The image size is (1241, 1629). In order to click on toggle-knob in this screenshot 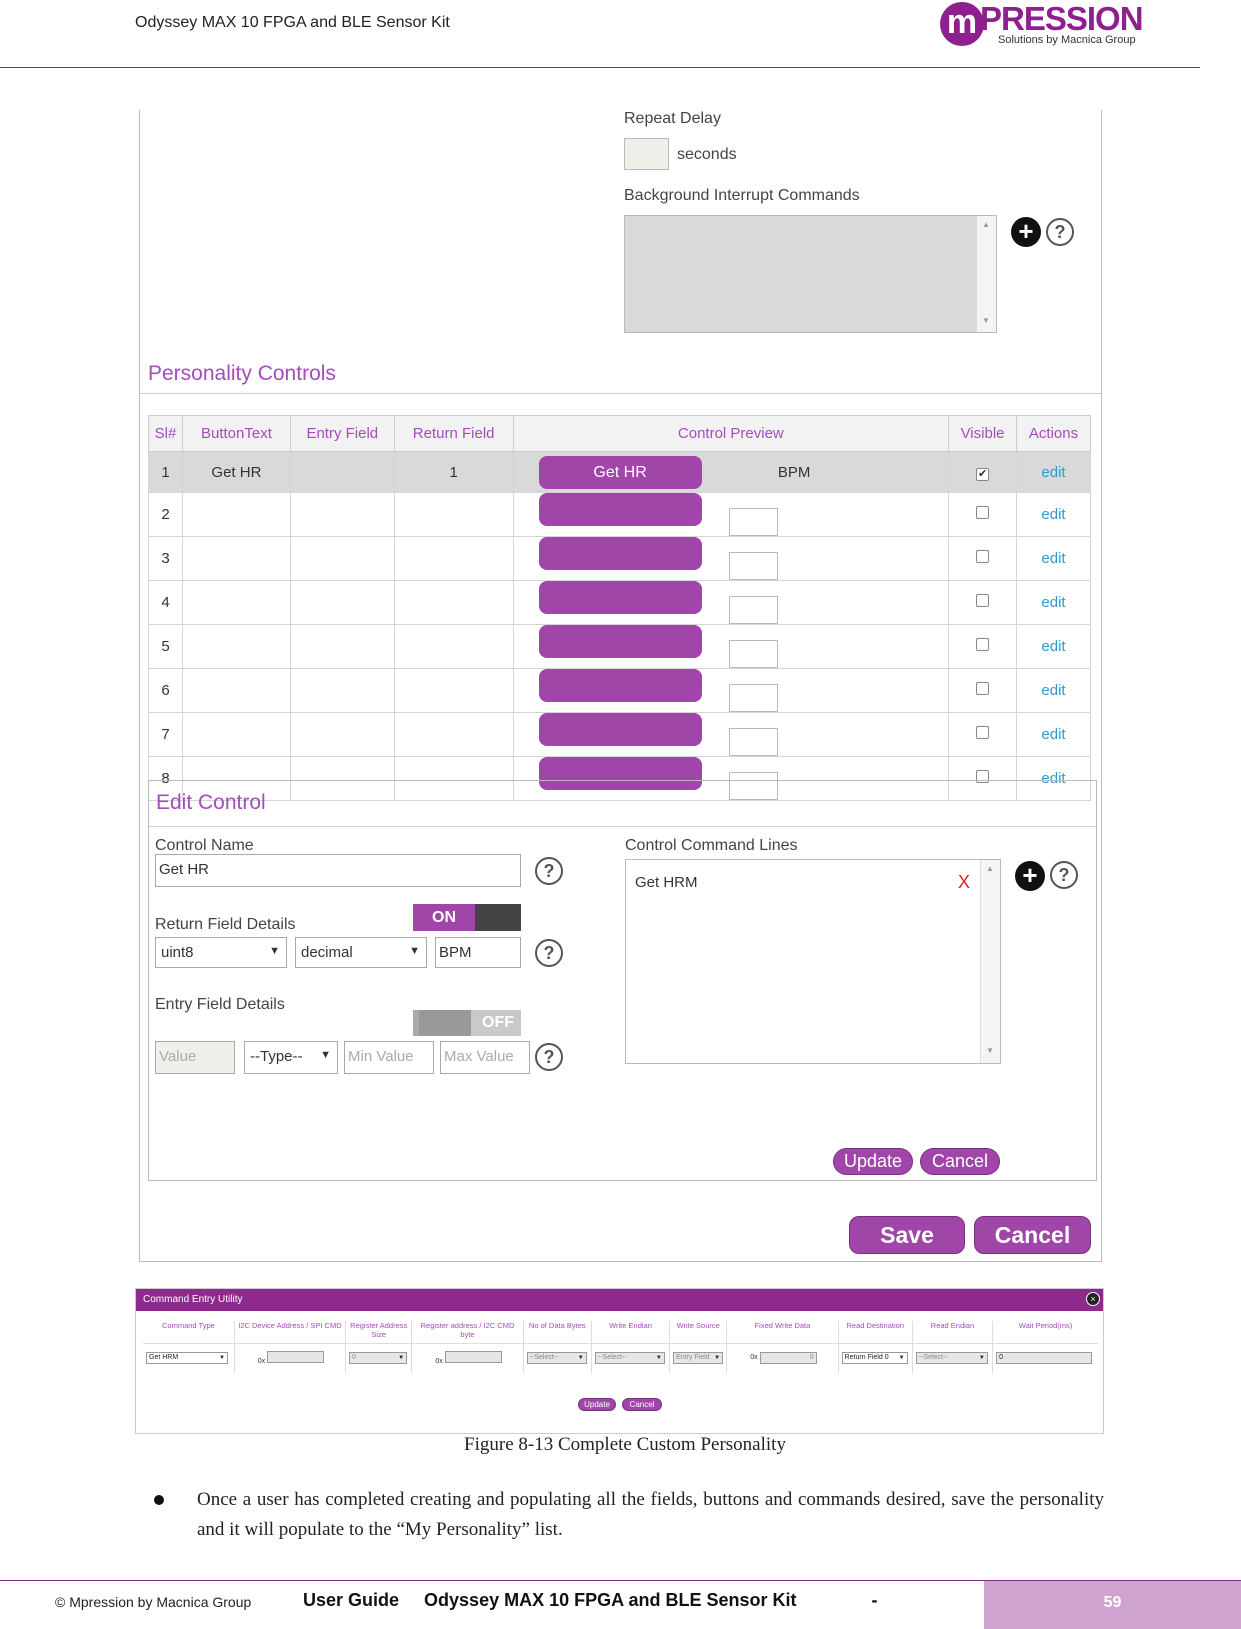, I will do `click(445, 1023)`.